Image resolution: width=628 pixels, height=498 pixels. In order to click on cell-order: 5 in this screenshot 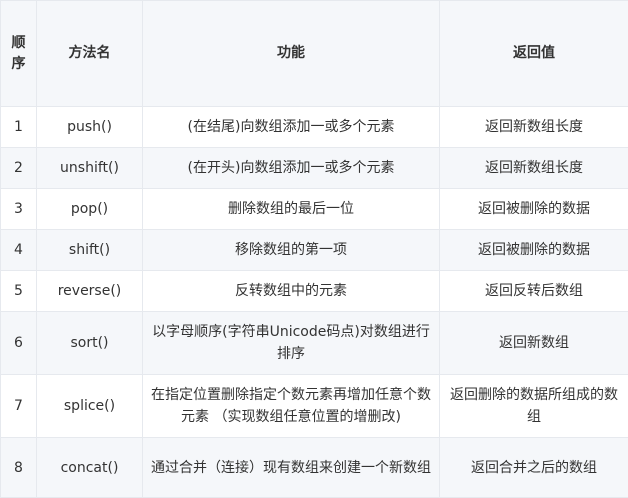, I will do `click(18, 291)`.